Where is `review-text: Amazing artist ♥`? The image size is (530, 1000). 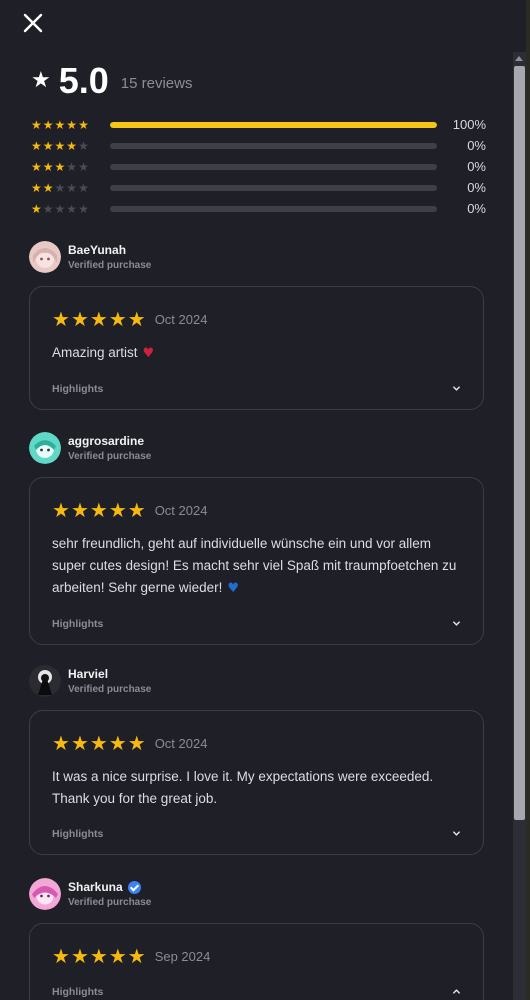
review-text: Amazing artist ♥ is located at coordinates (256, 353).